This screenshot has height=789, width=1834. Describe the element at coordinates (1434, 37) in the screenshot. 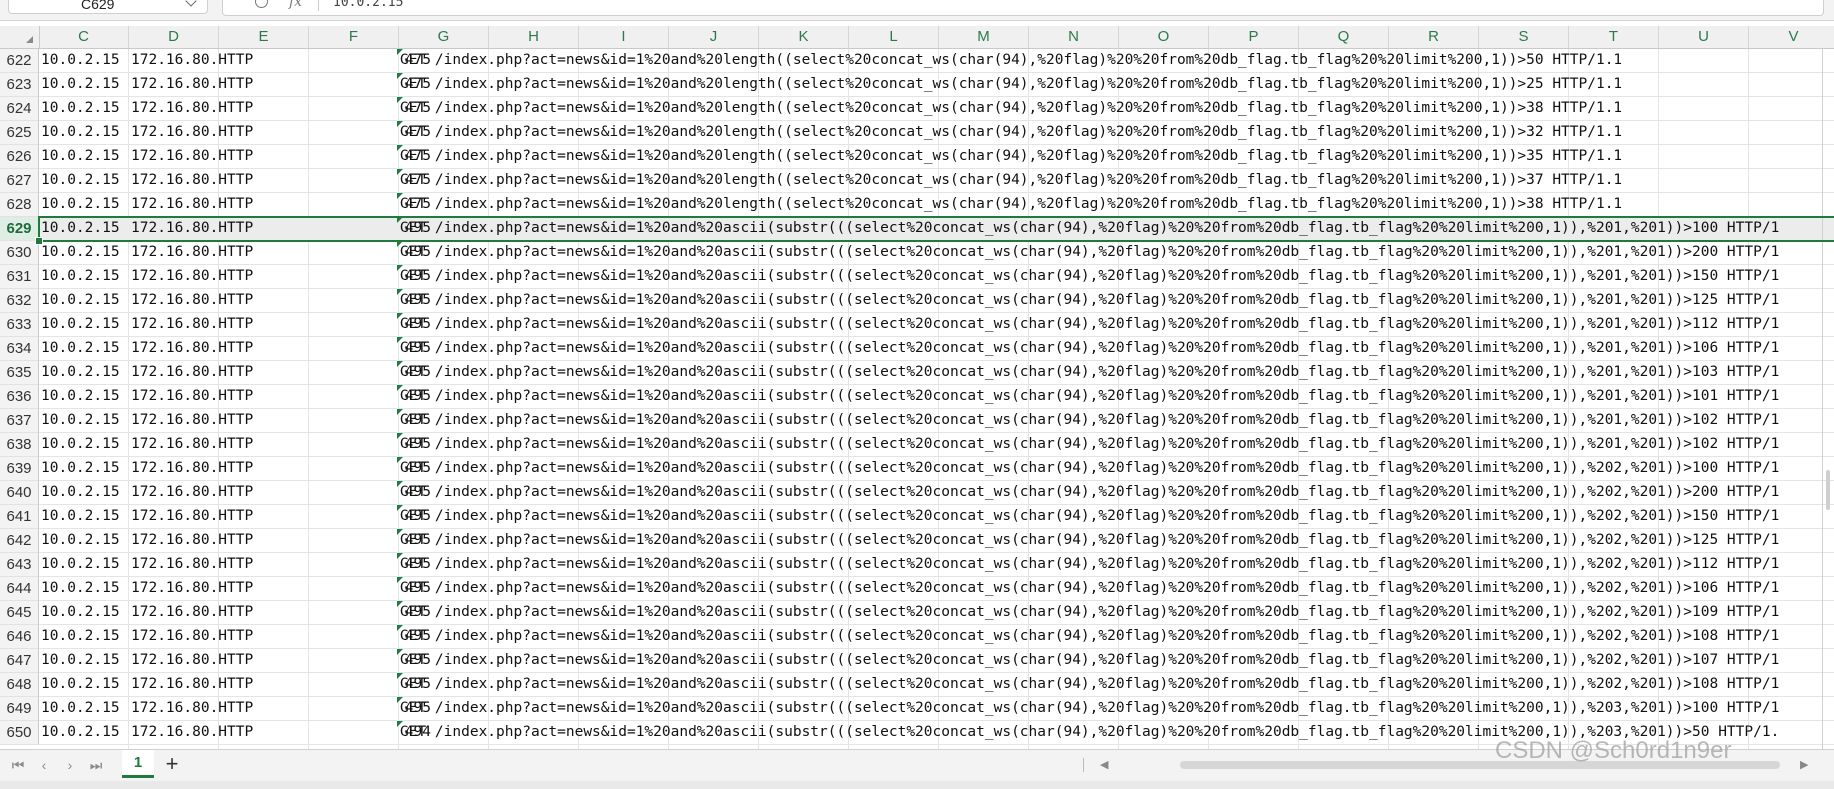

I see `column-header-r: R` at that location.